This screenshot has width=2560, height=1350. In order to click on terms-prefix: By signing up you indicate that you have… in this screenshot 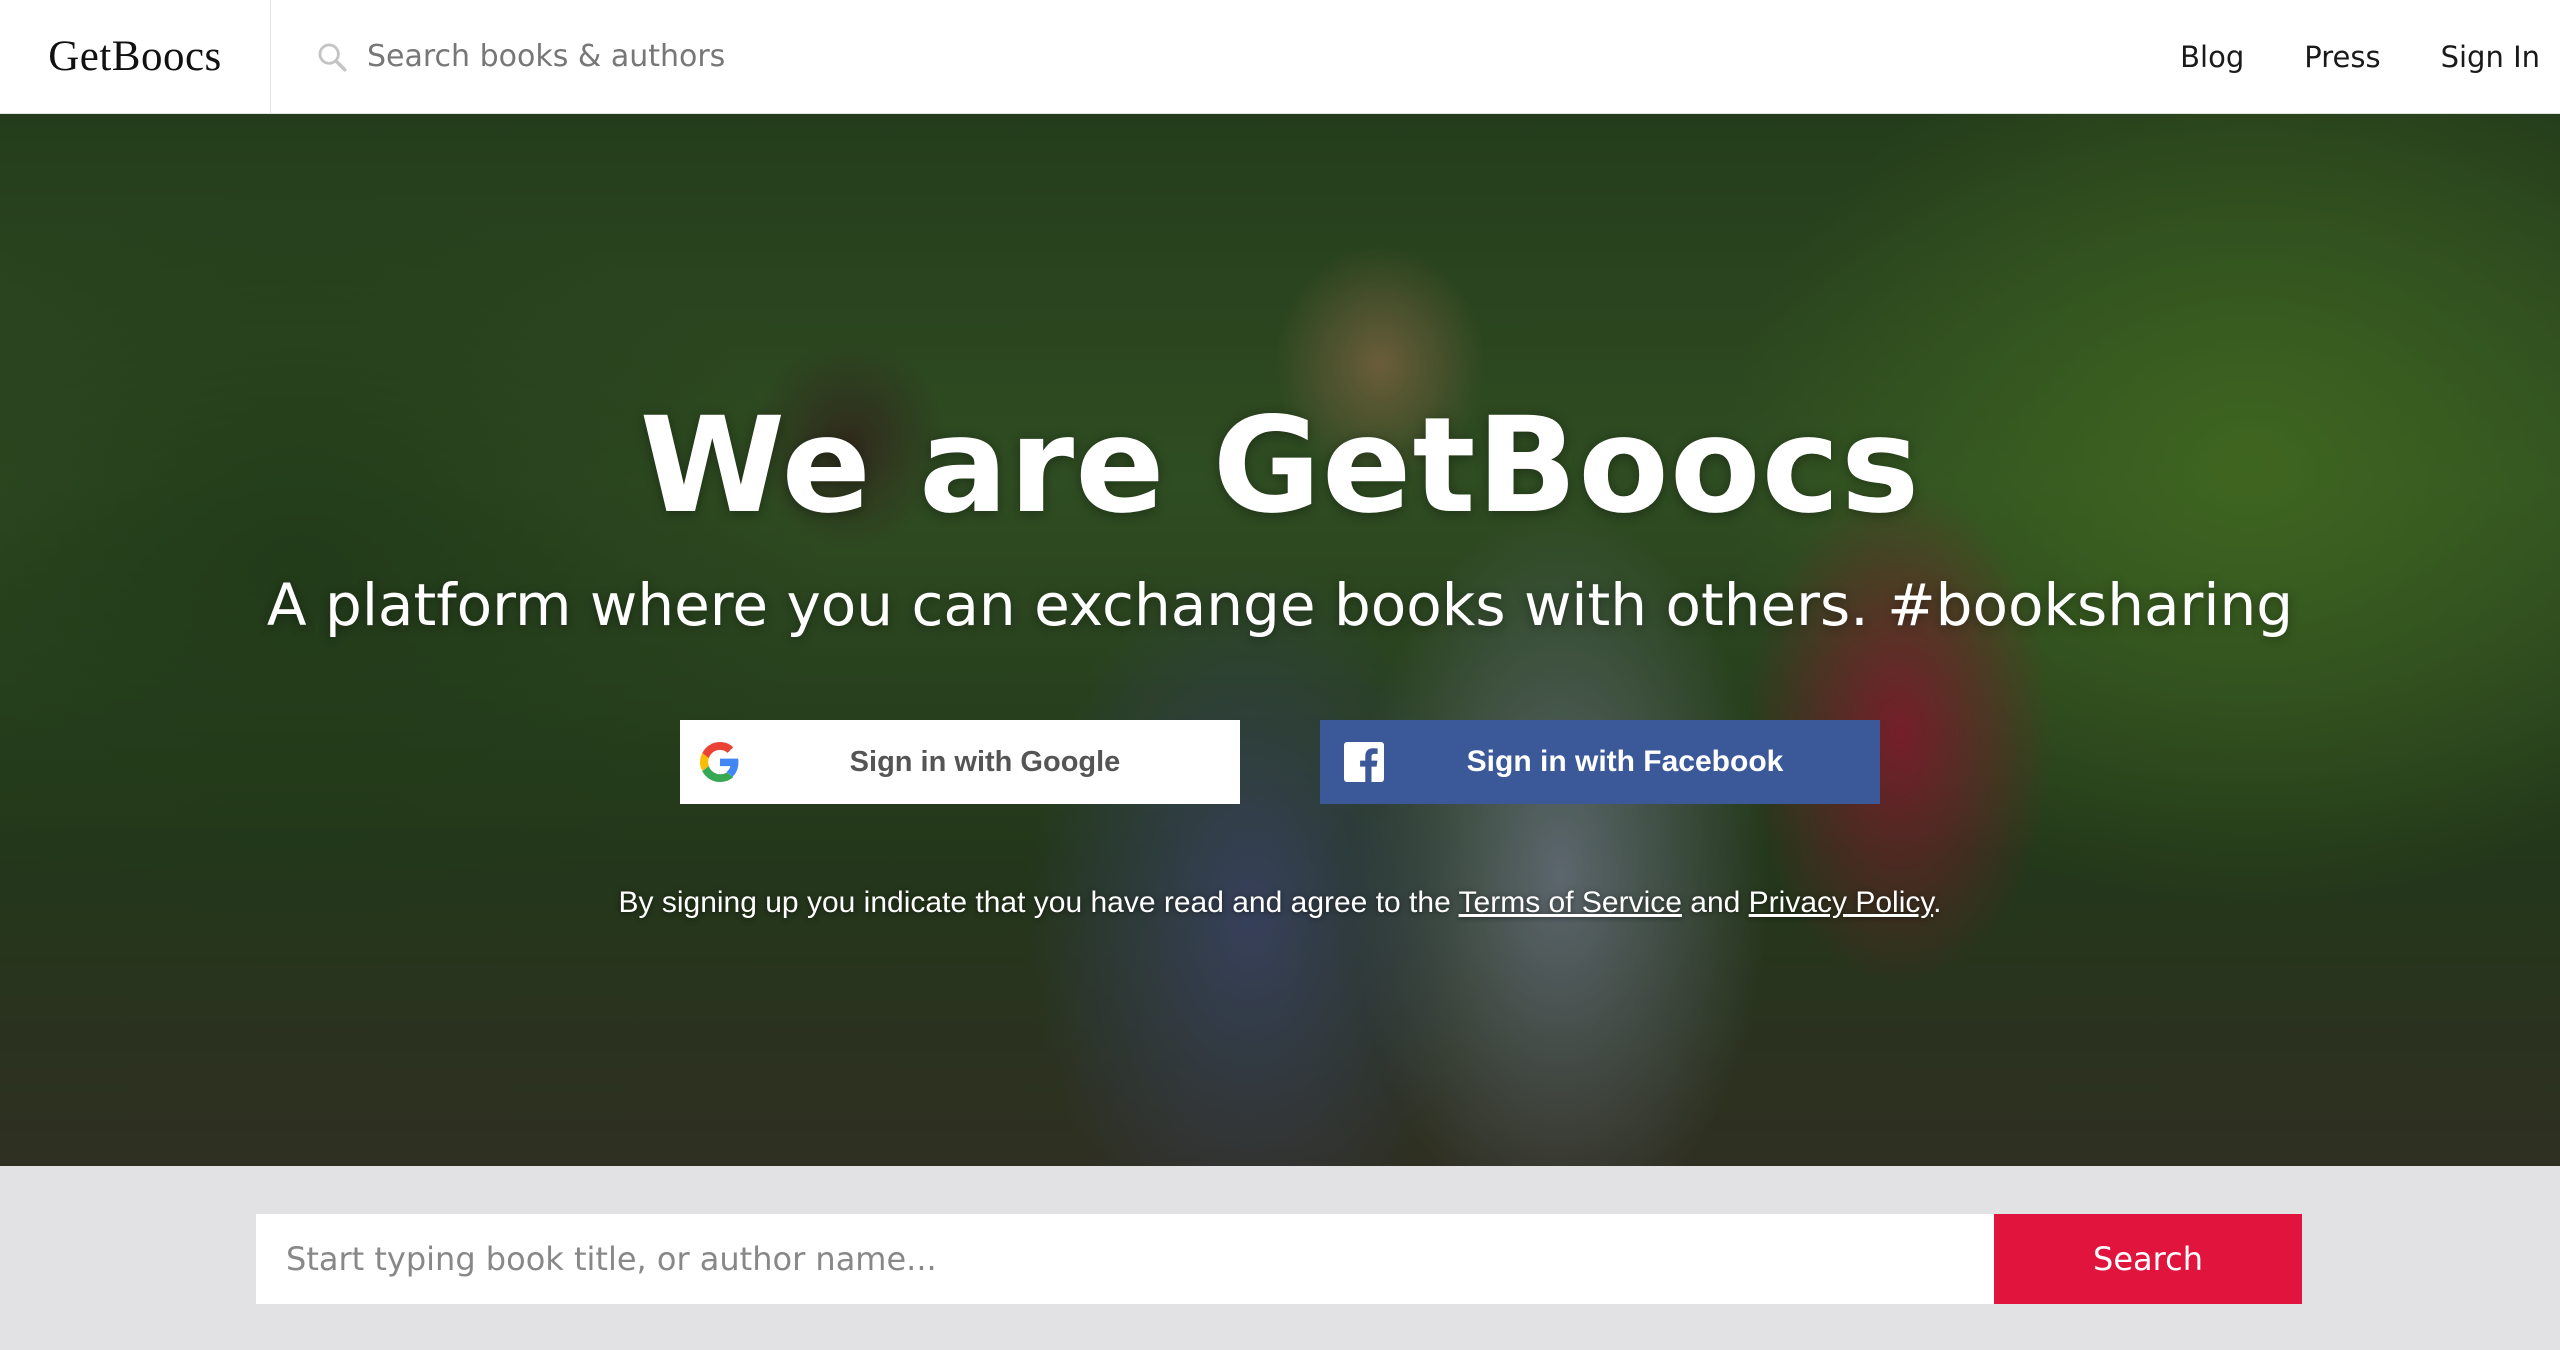, I will do `click(1038, 902)`.